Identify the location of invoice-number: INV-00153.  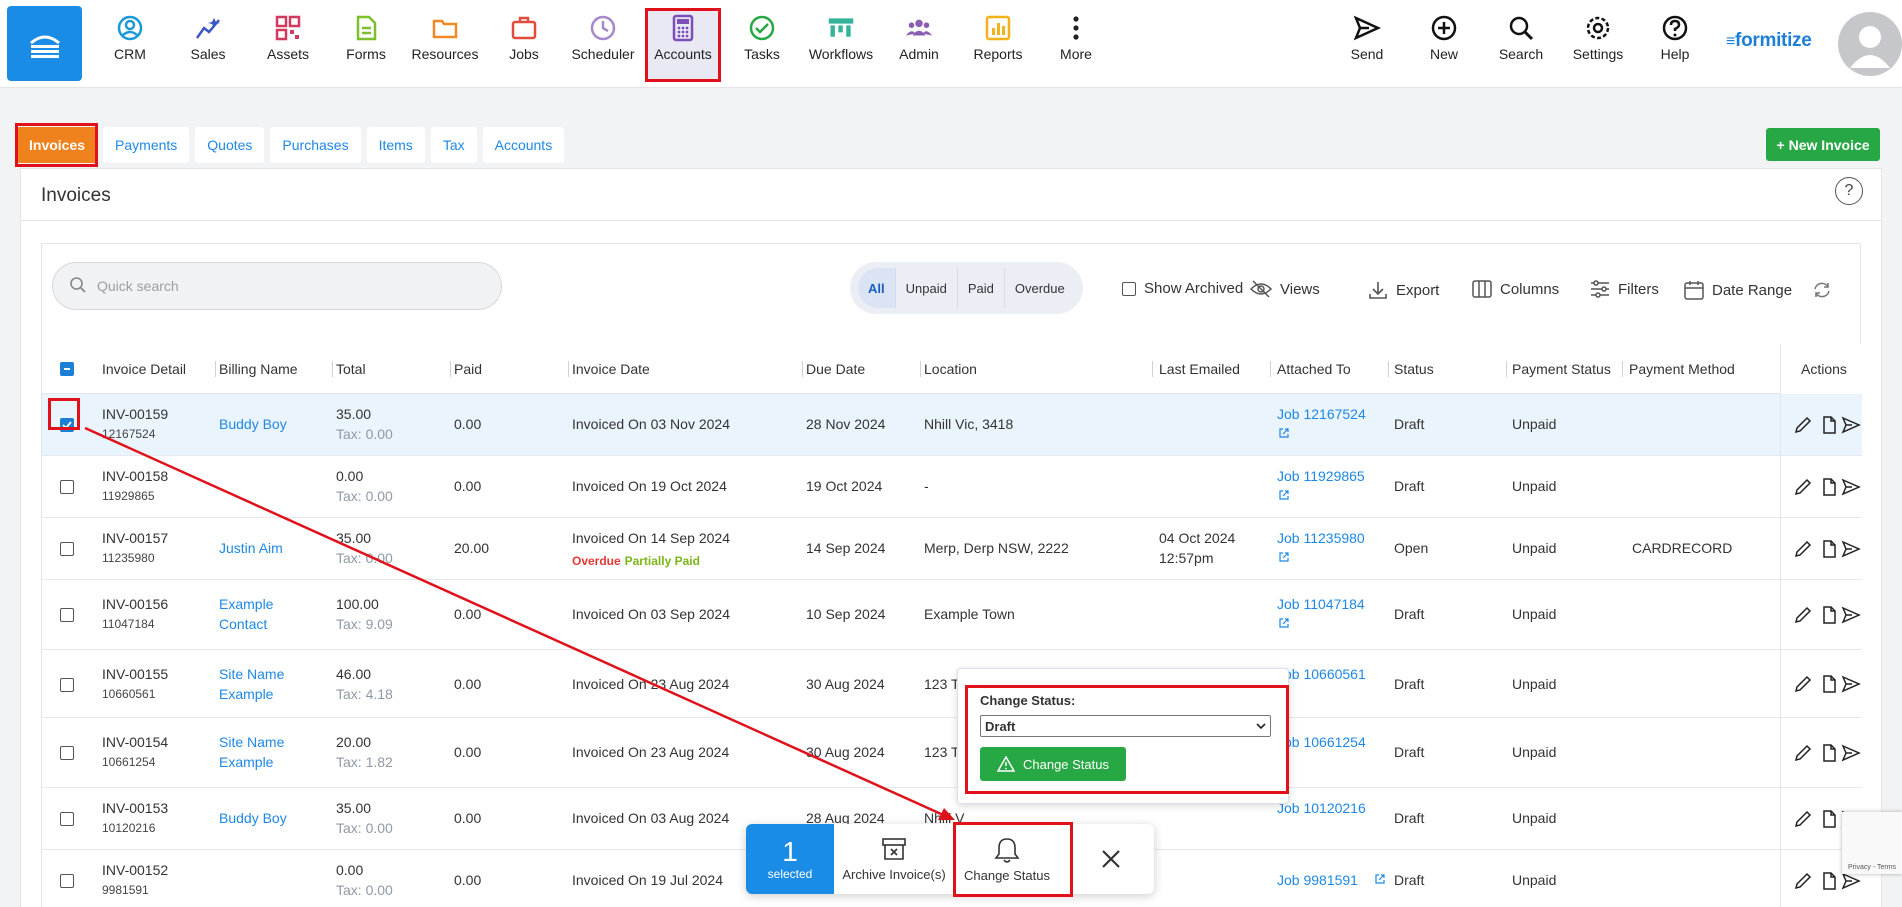
(135, 808).